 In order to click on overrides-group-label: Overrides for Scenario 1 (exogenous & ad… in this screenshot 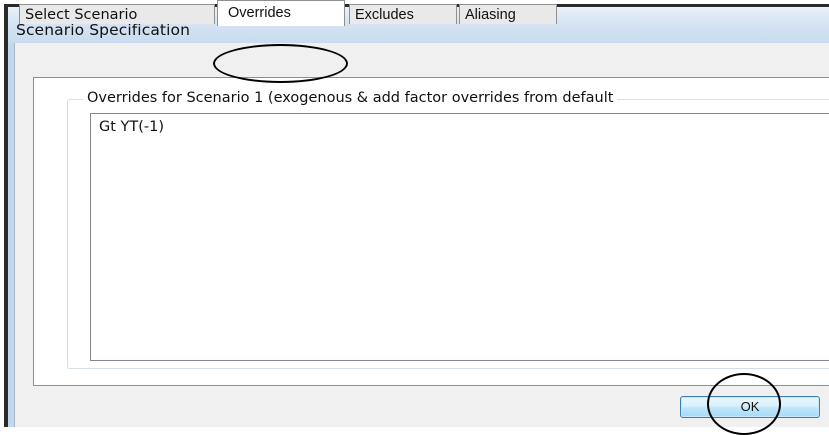, I will do `click(350, 98)`.